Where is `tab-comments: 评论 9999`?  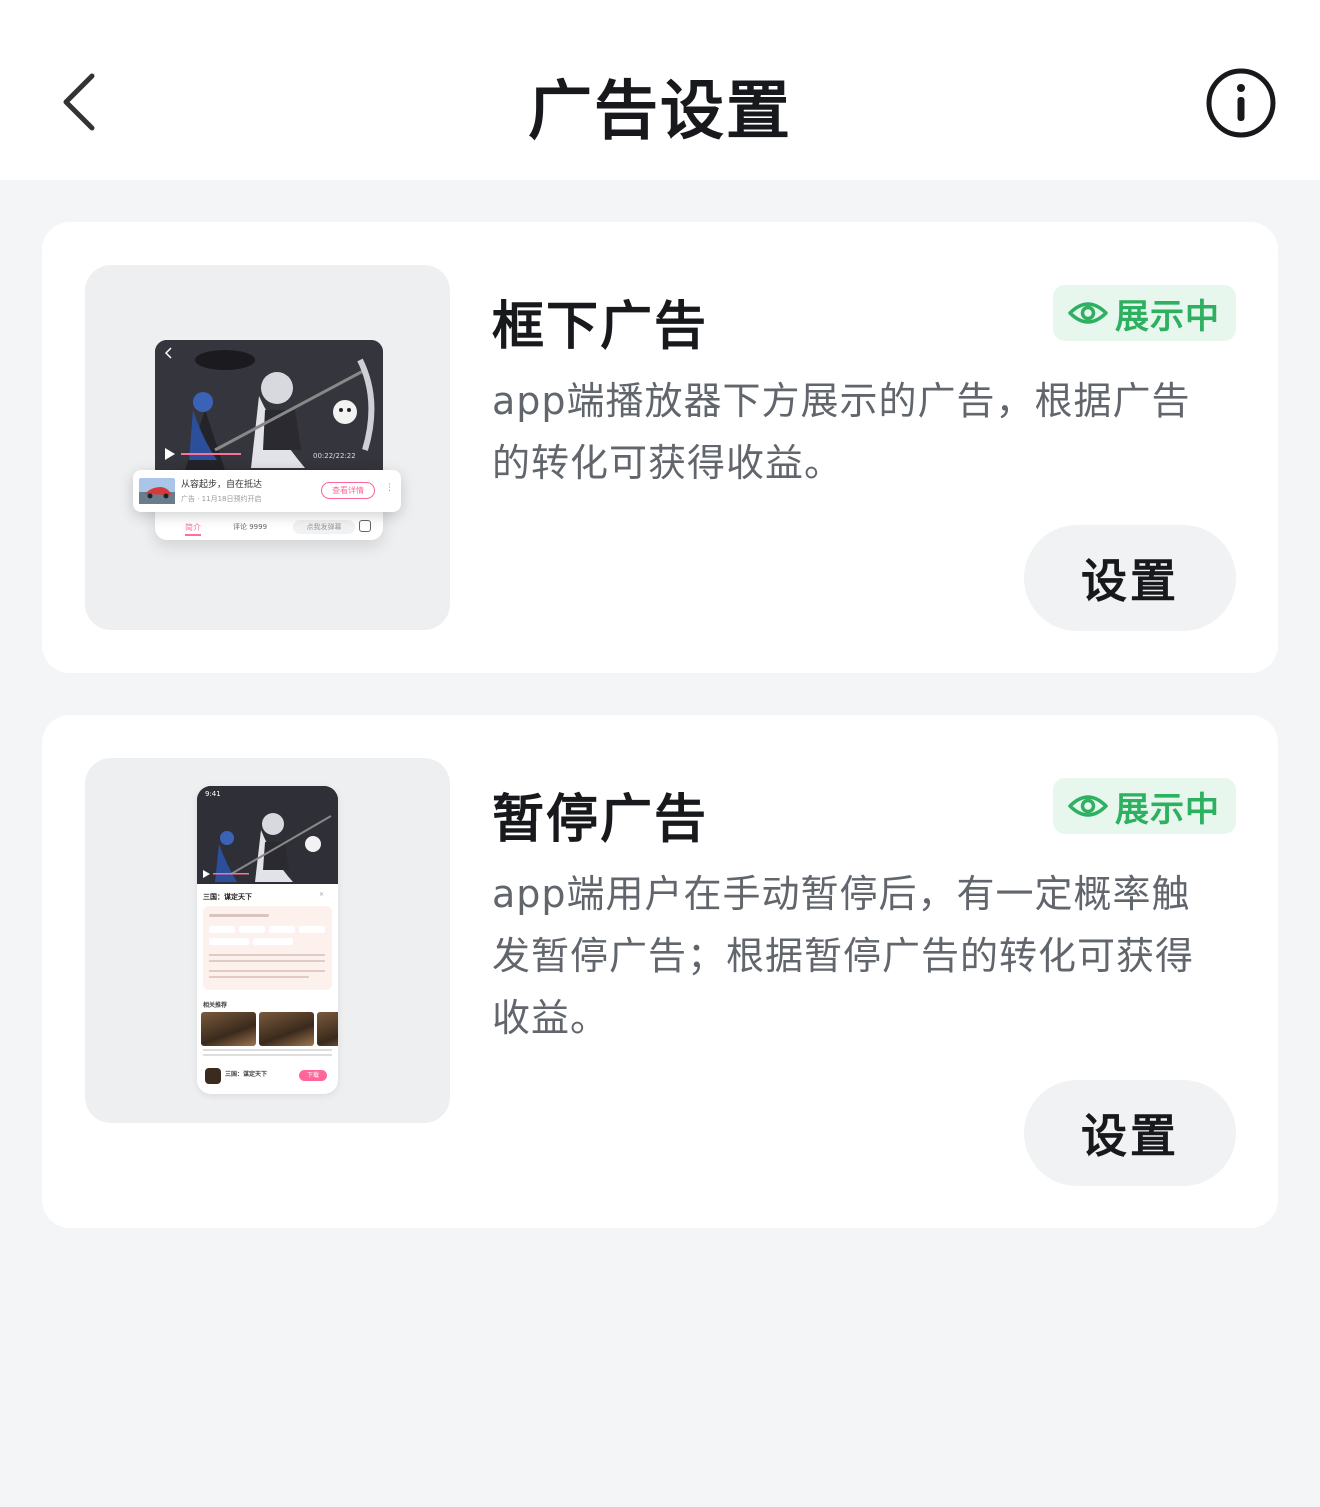
tab-comments: 评论 9999 is located at coordinates (250, 527).